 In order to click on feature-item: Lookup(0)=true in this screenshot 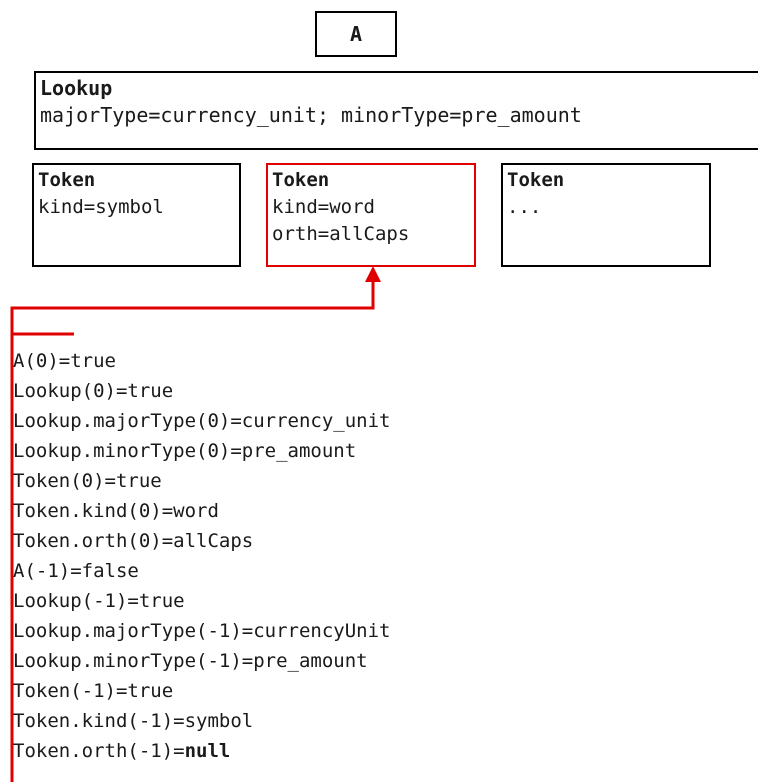, I will do `click(202, 391)`.